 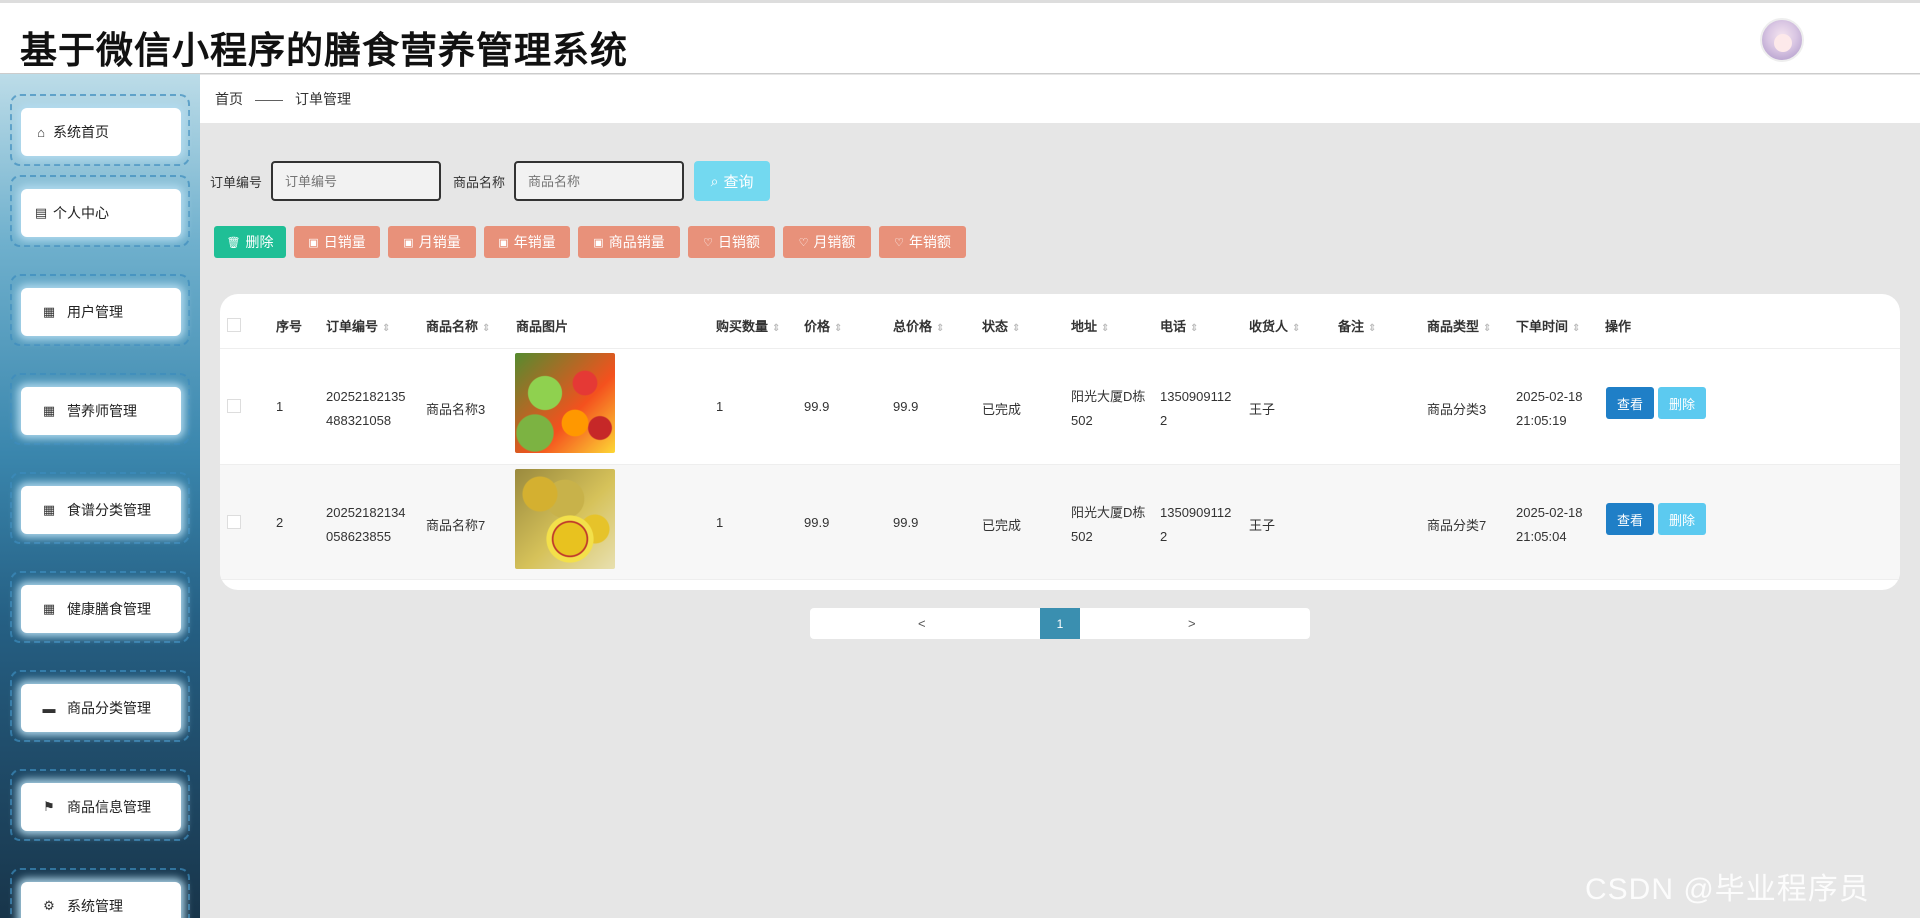 I want to click on col-header-label: 收货人, so click(x=1269, y=326).